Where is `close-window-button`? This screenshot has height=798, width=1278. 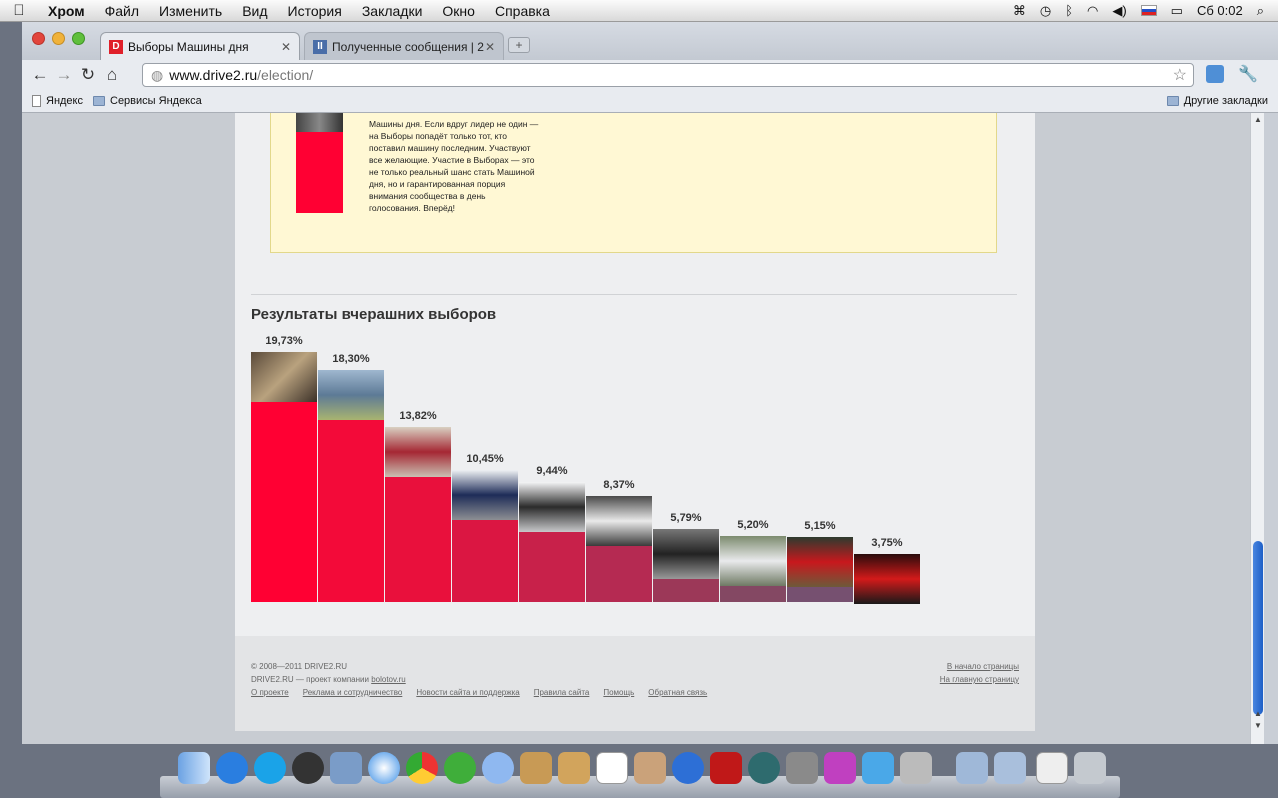
close-window-button is located at coordinates (38, 38).